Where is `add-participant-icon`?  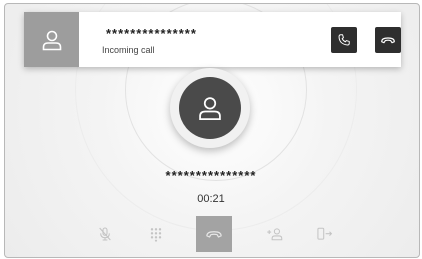
add-participant-icon is located at coordinates (275, 234).